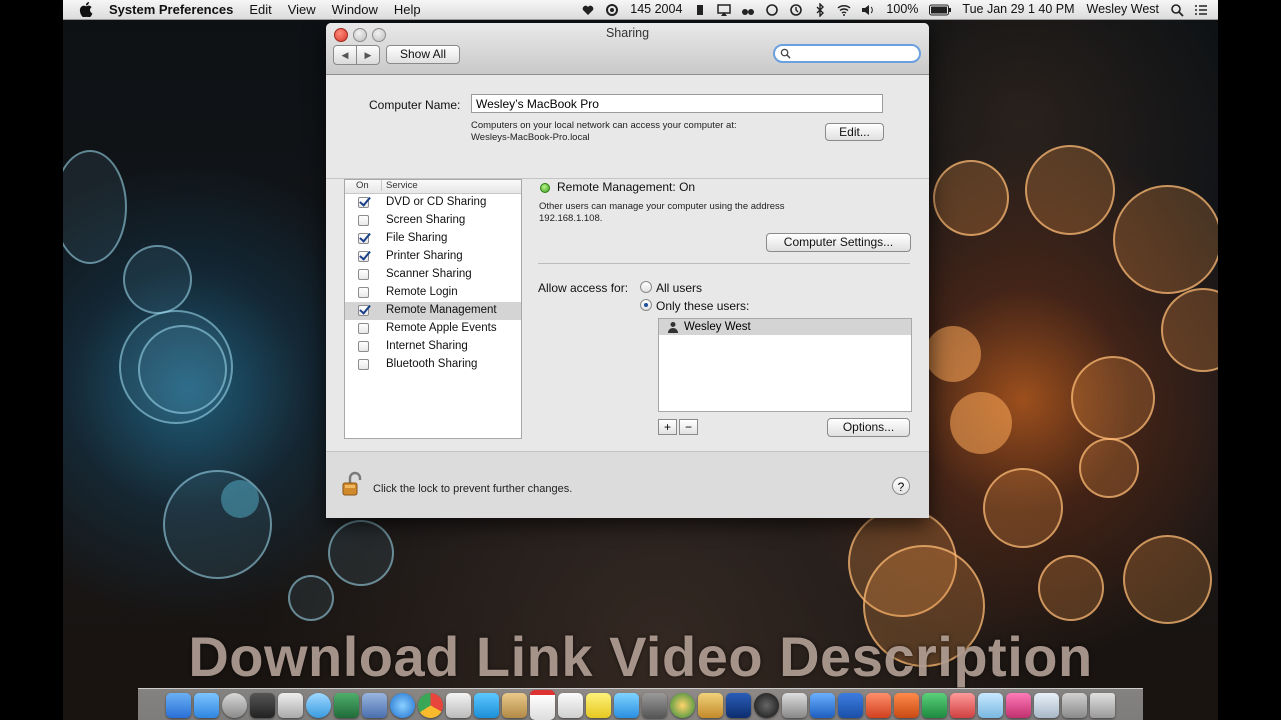  What do you see at coordinates (433, 257) in the screenshot?
I see `service-row: Printer Sharing` at bounding box center [433, 257].